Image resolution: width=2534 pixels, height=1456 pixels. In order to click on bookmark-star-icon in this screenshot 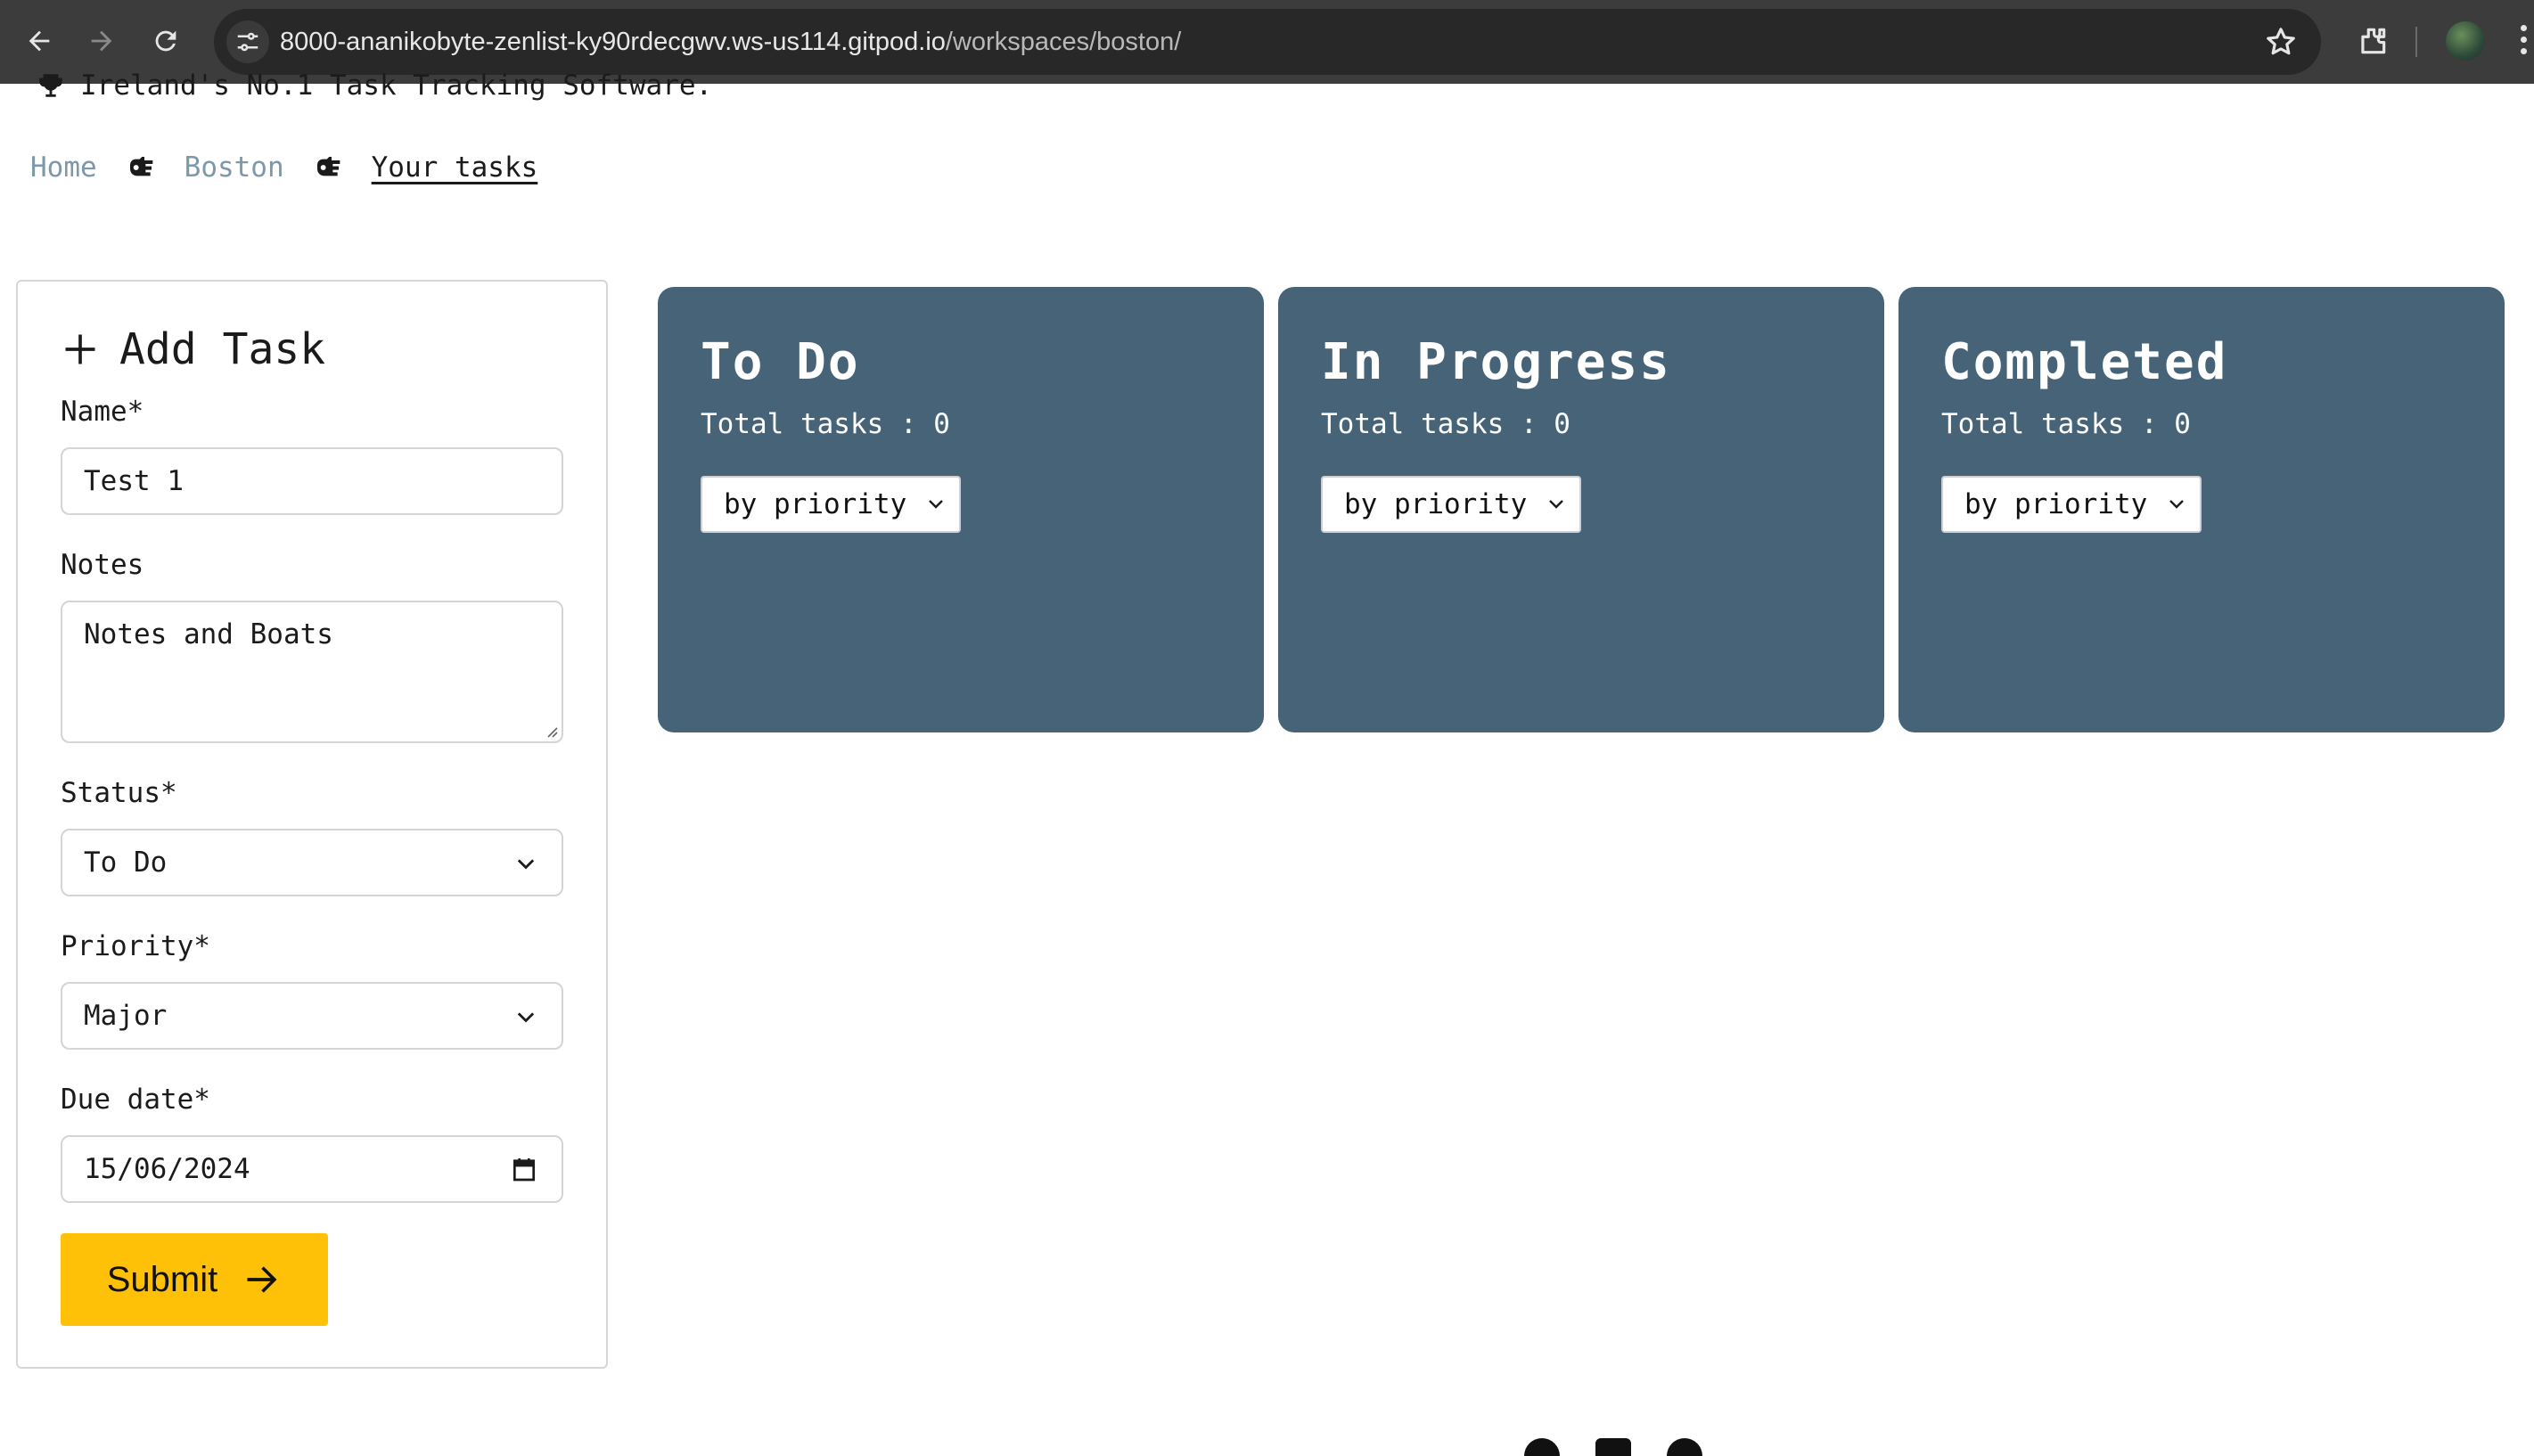, I will do `click(2281, 42)`.